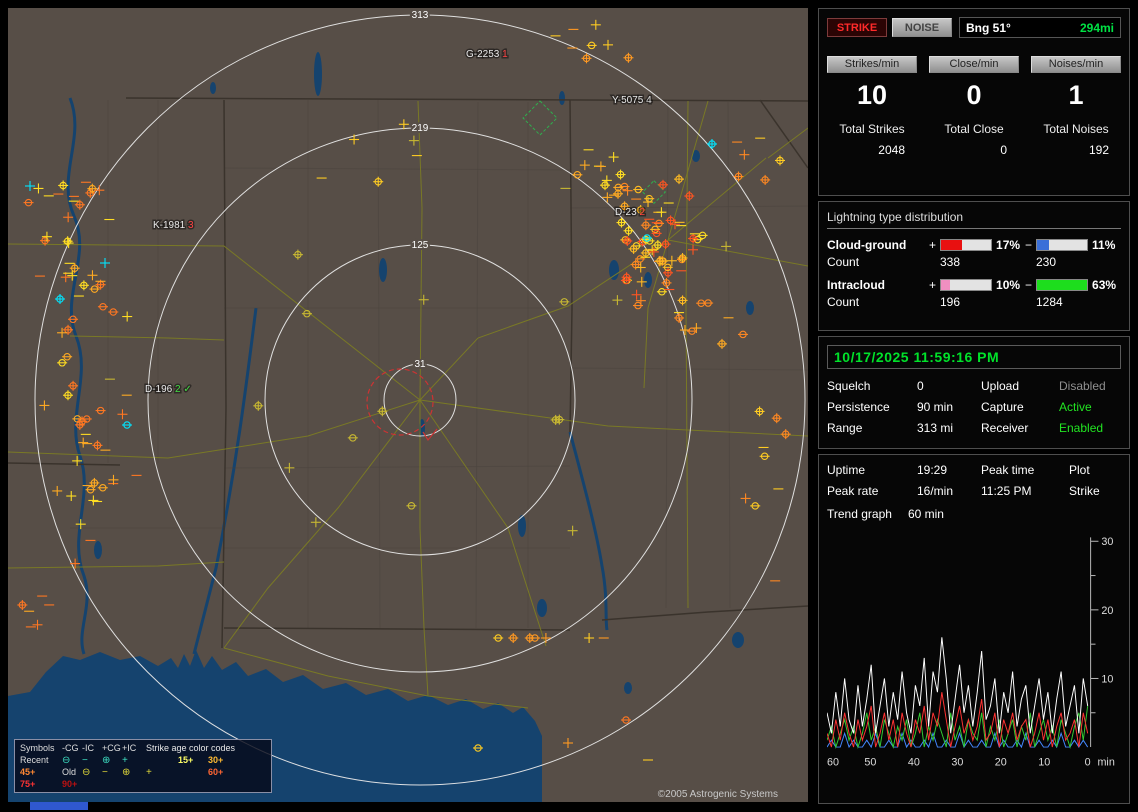 The image size is (1138, 812). What do you see at coordinates (974, 64) in the screenshot?
I see `close-per-min-button: Close/min` at bounding box center [974, 64].